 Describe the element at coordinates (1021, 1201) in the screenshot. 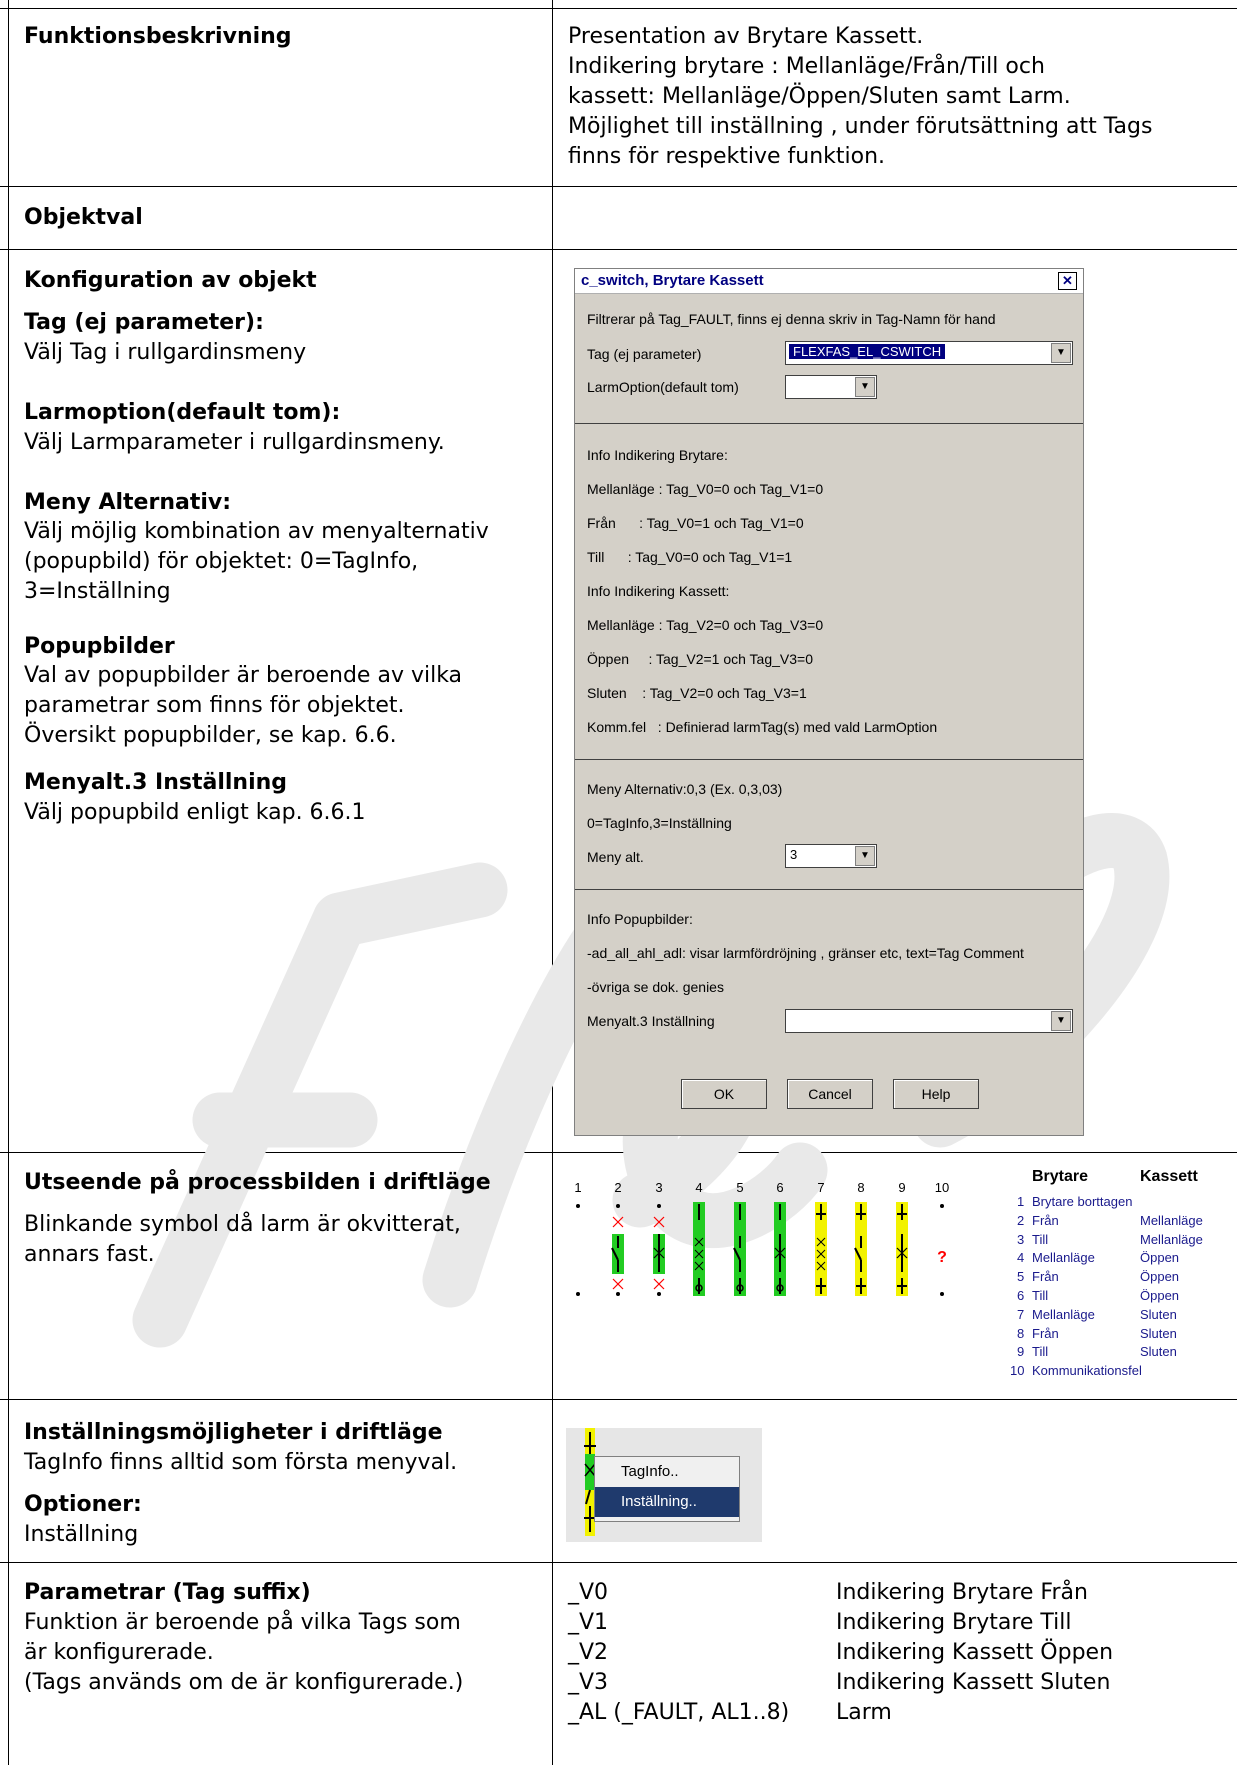

I see `legend-number: 1` at that location.